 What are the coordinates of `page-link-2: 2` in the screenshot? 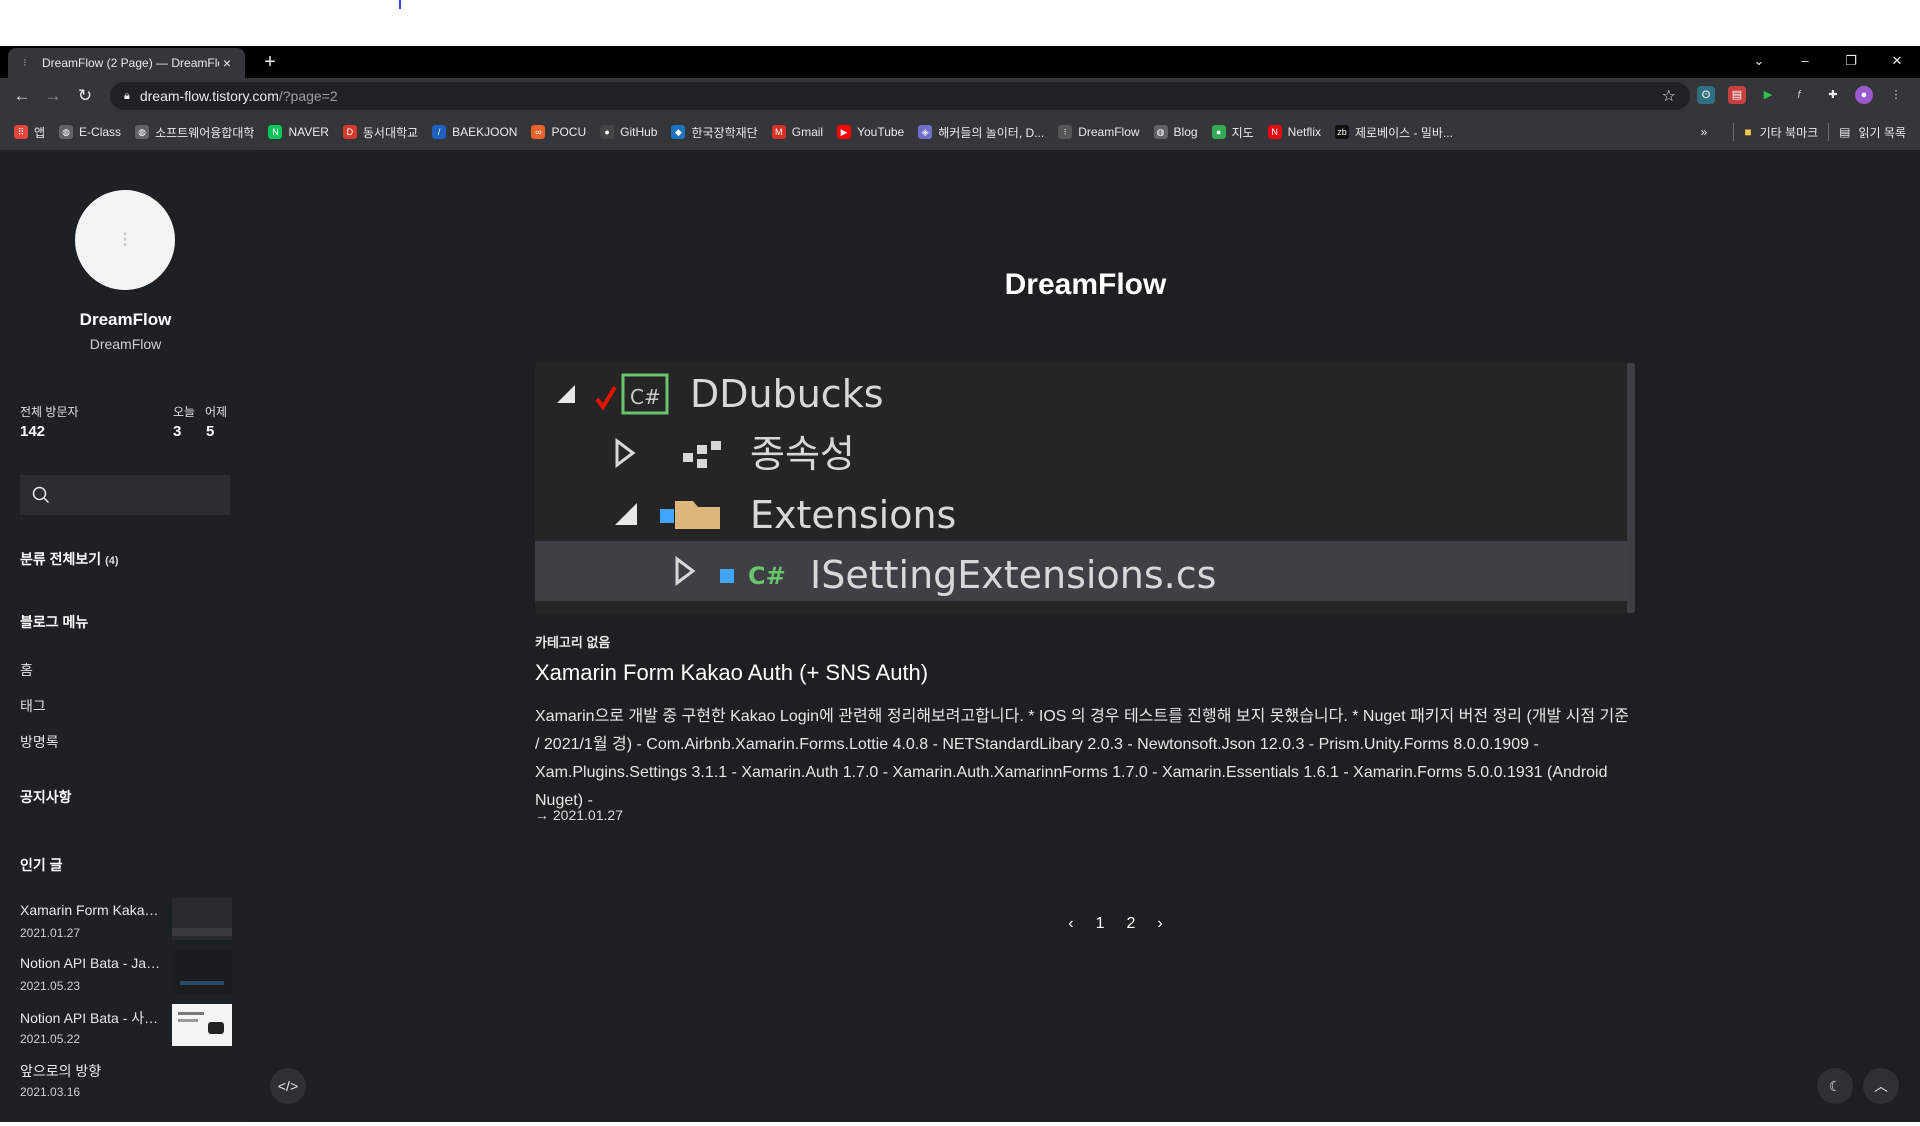 It's located at (1131, 924).